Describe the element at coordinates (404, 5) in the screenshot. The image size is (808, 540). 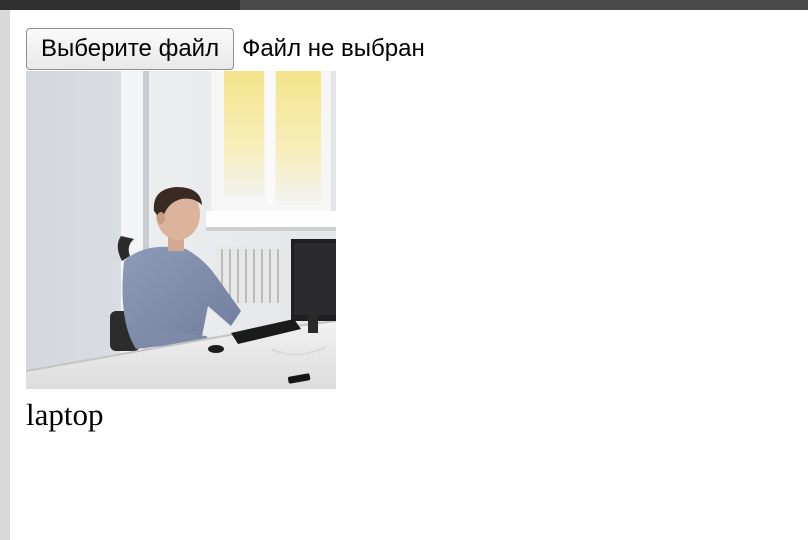
I see `browser-top-bar` at that location.